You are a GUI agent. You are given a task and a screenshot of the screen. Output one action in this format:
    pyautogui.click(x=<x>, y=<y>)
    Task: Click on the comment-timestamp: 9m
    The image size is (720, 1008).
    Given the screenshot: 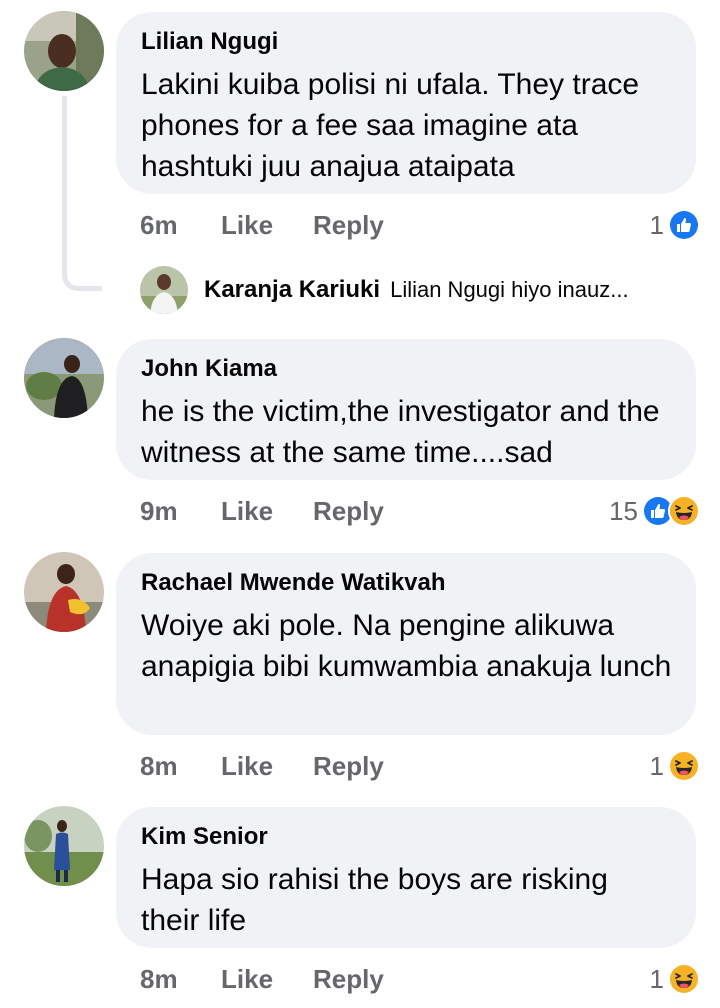 What is the action you would take?
    pyautogui.click(x=159, y=511)
    